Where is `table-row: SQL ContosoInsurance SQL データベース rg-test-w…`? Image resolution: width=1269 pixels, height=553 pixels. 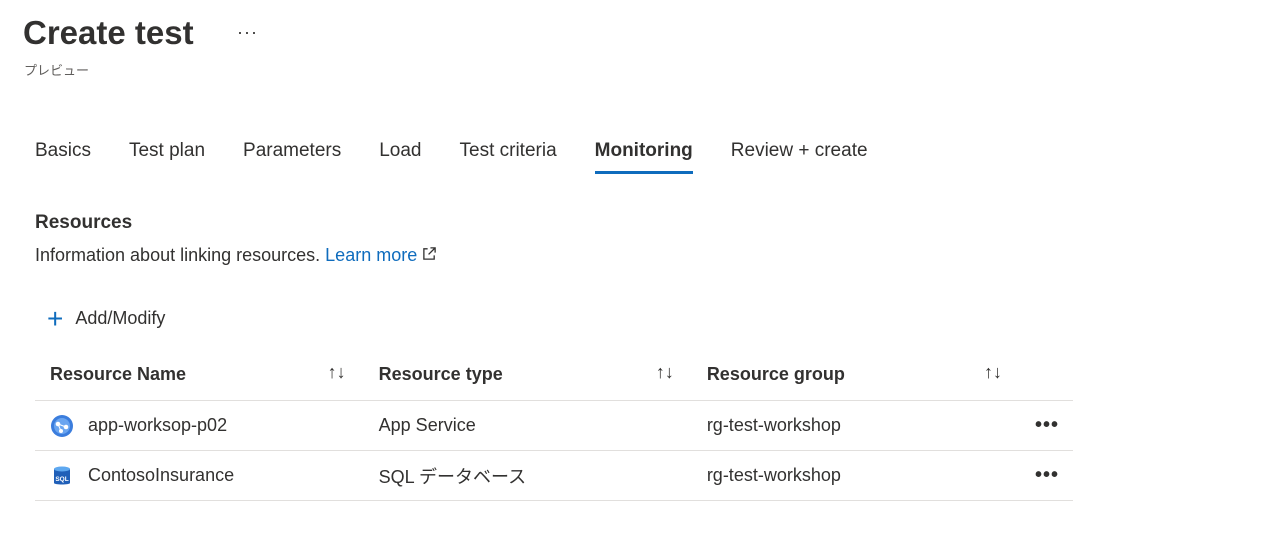
table-row: SQL ContosoInsurance SQL データベース rg-test-w… is located at coordinates (554, 475).